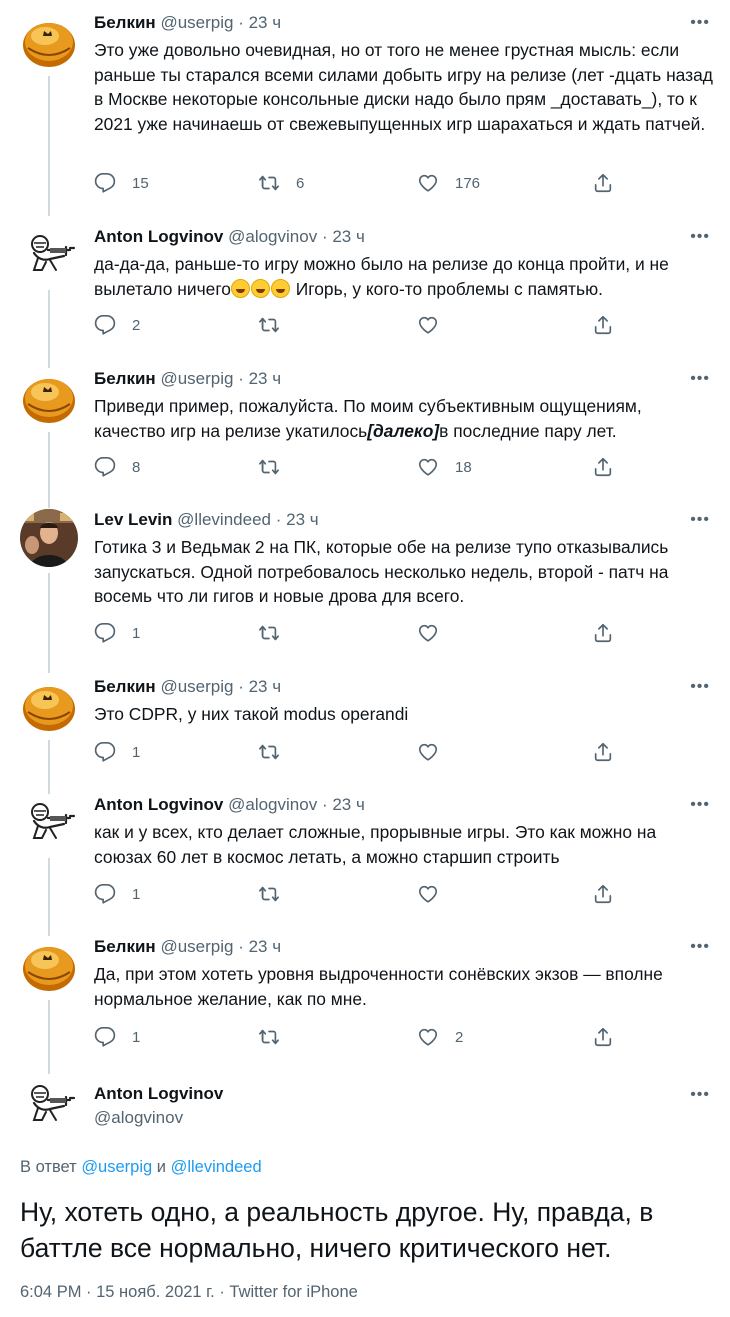 The height and width of the screenshot is (1317, 730). What do you see at coordinates (158, 1094) in the screenshot?
I see `main-author-name: Anton Logvinov` at bounding box center [158, 1094].